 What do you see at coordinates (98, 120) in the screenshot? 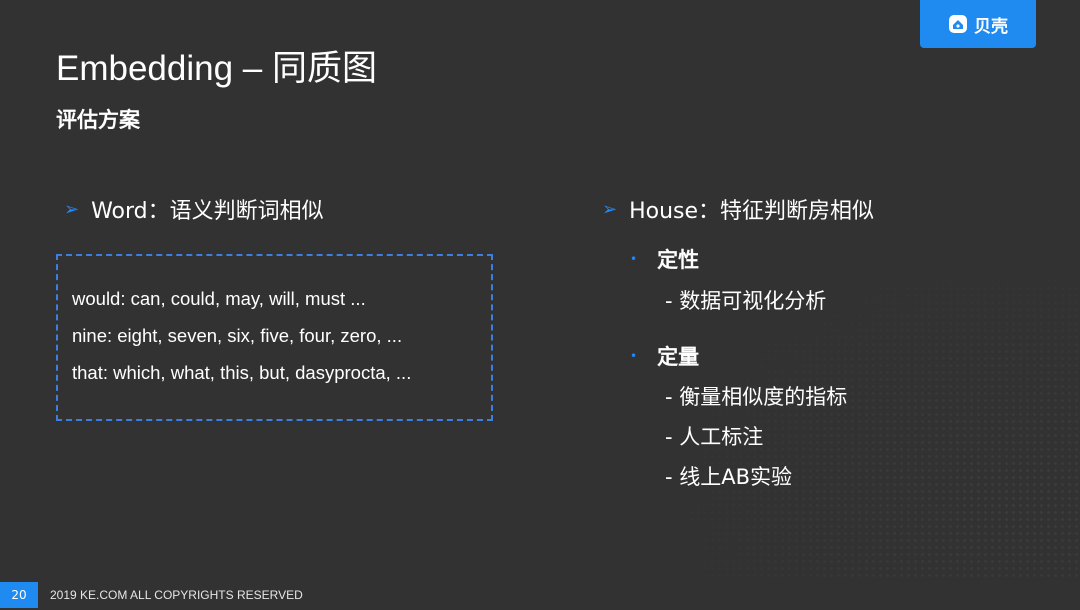
I see `slide-subtitle: 评估方案` at bounding box center [98, 120].